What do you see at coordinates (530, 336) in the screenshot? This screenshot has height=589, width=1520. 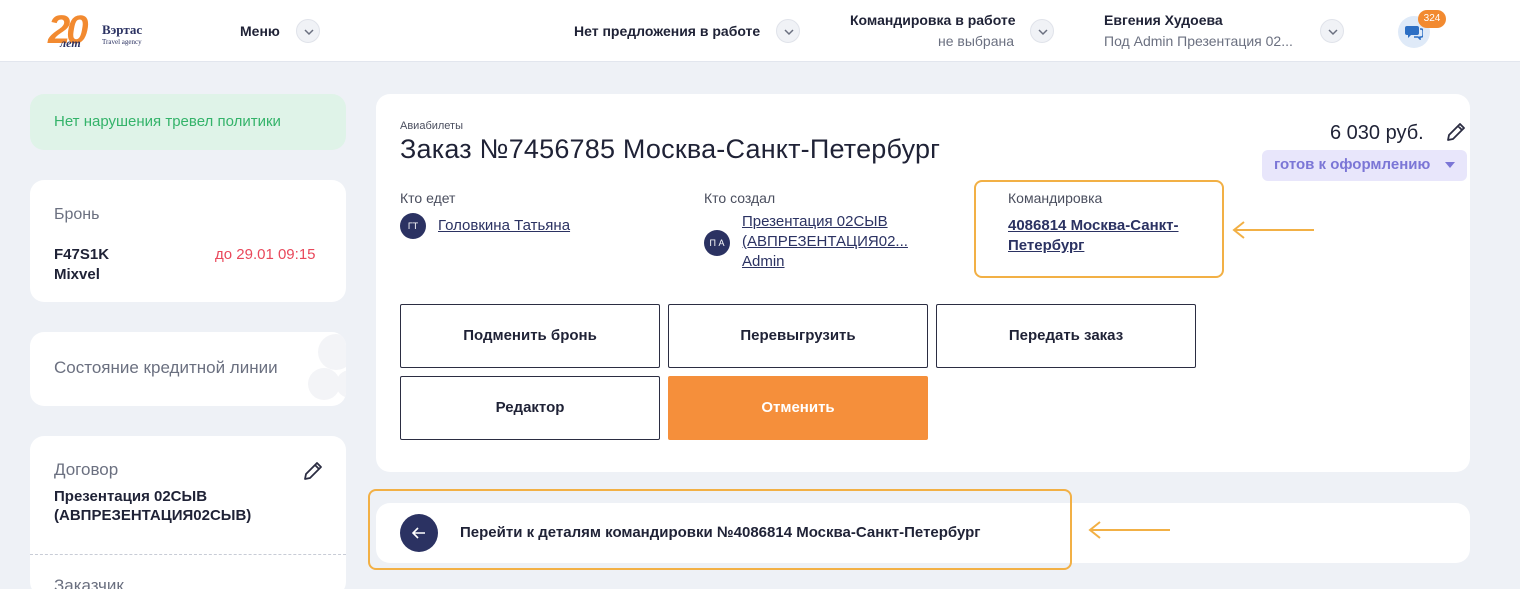 I see `replace-booking-button: Подменить бронь` at bounding box center [530, 336].